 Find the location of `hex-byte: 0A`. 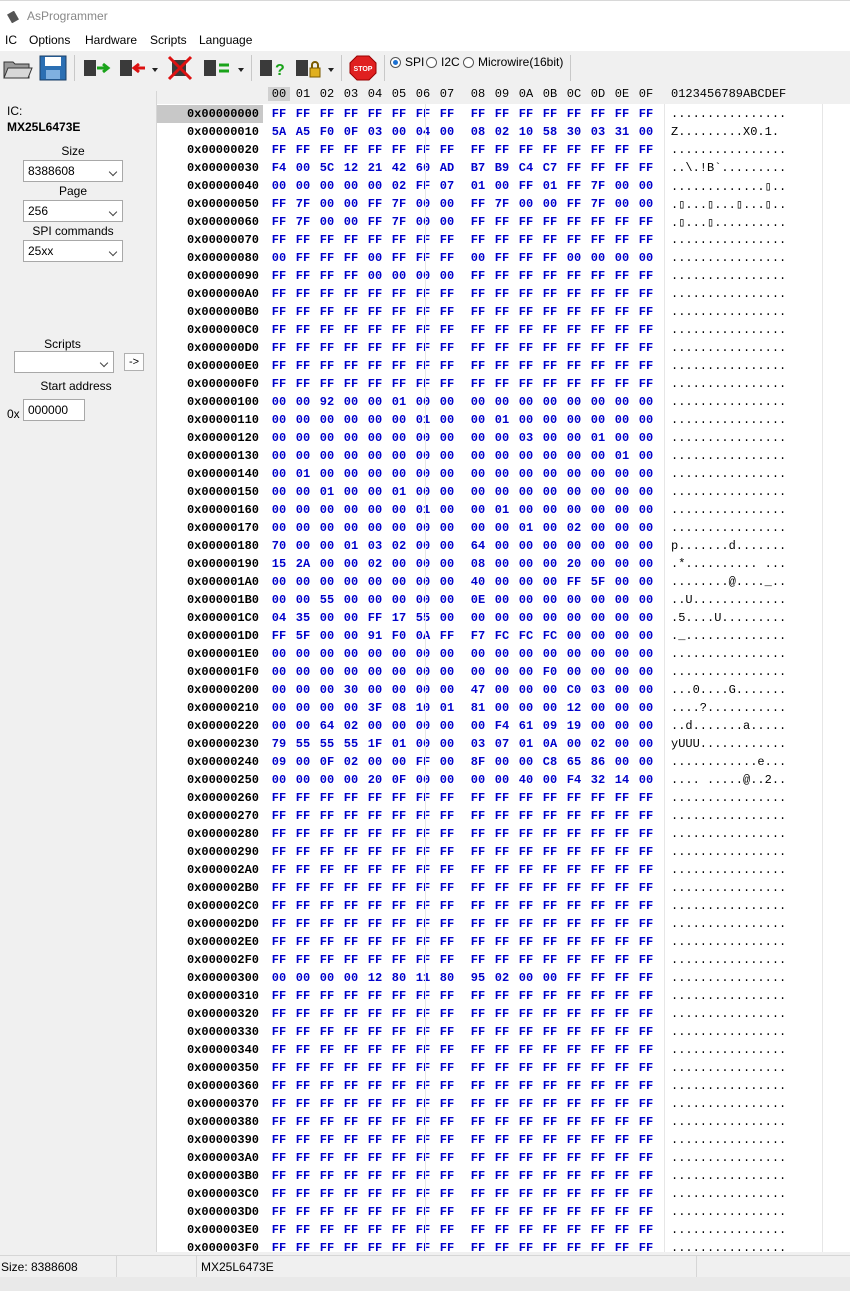

hex-byte: 0A is located at coordinates (550, 744).